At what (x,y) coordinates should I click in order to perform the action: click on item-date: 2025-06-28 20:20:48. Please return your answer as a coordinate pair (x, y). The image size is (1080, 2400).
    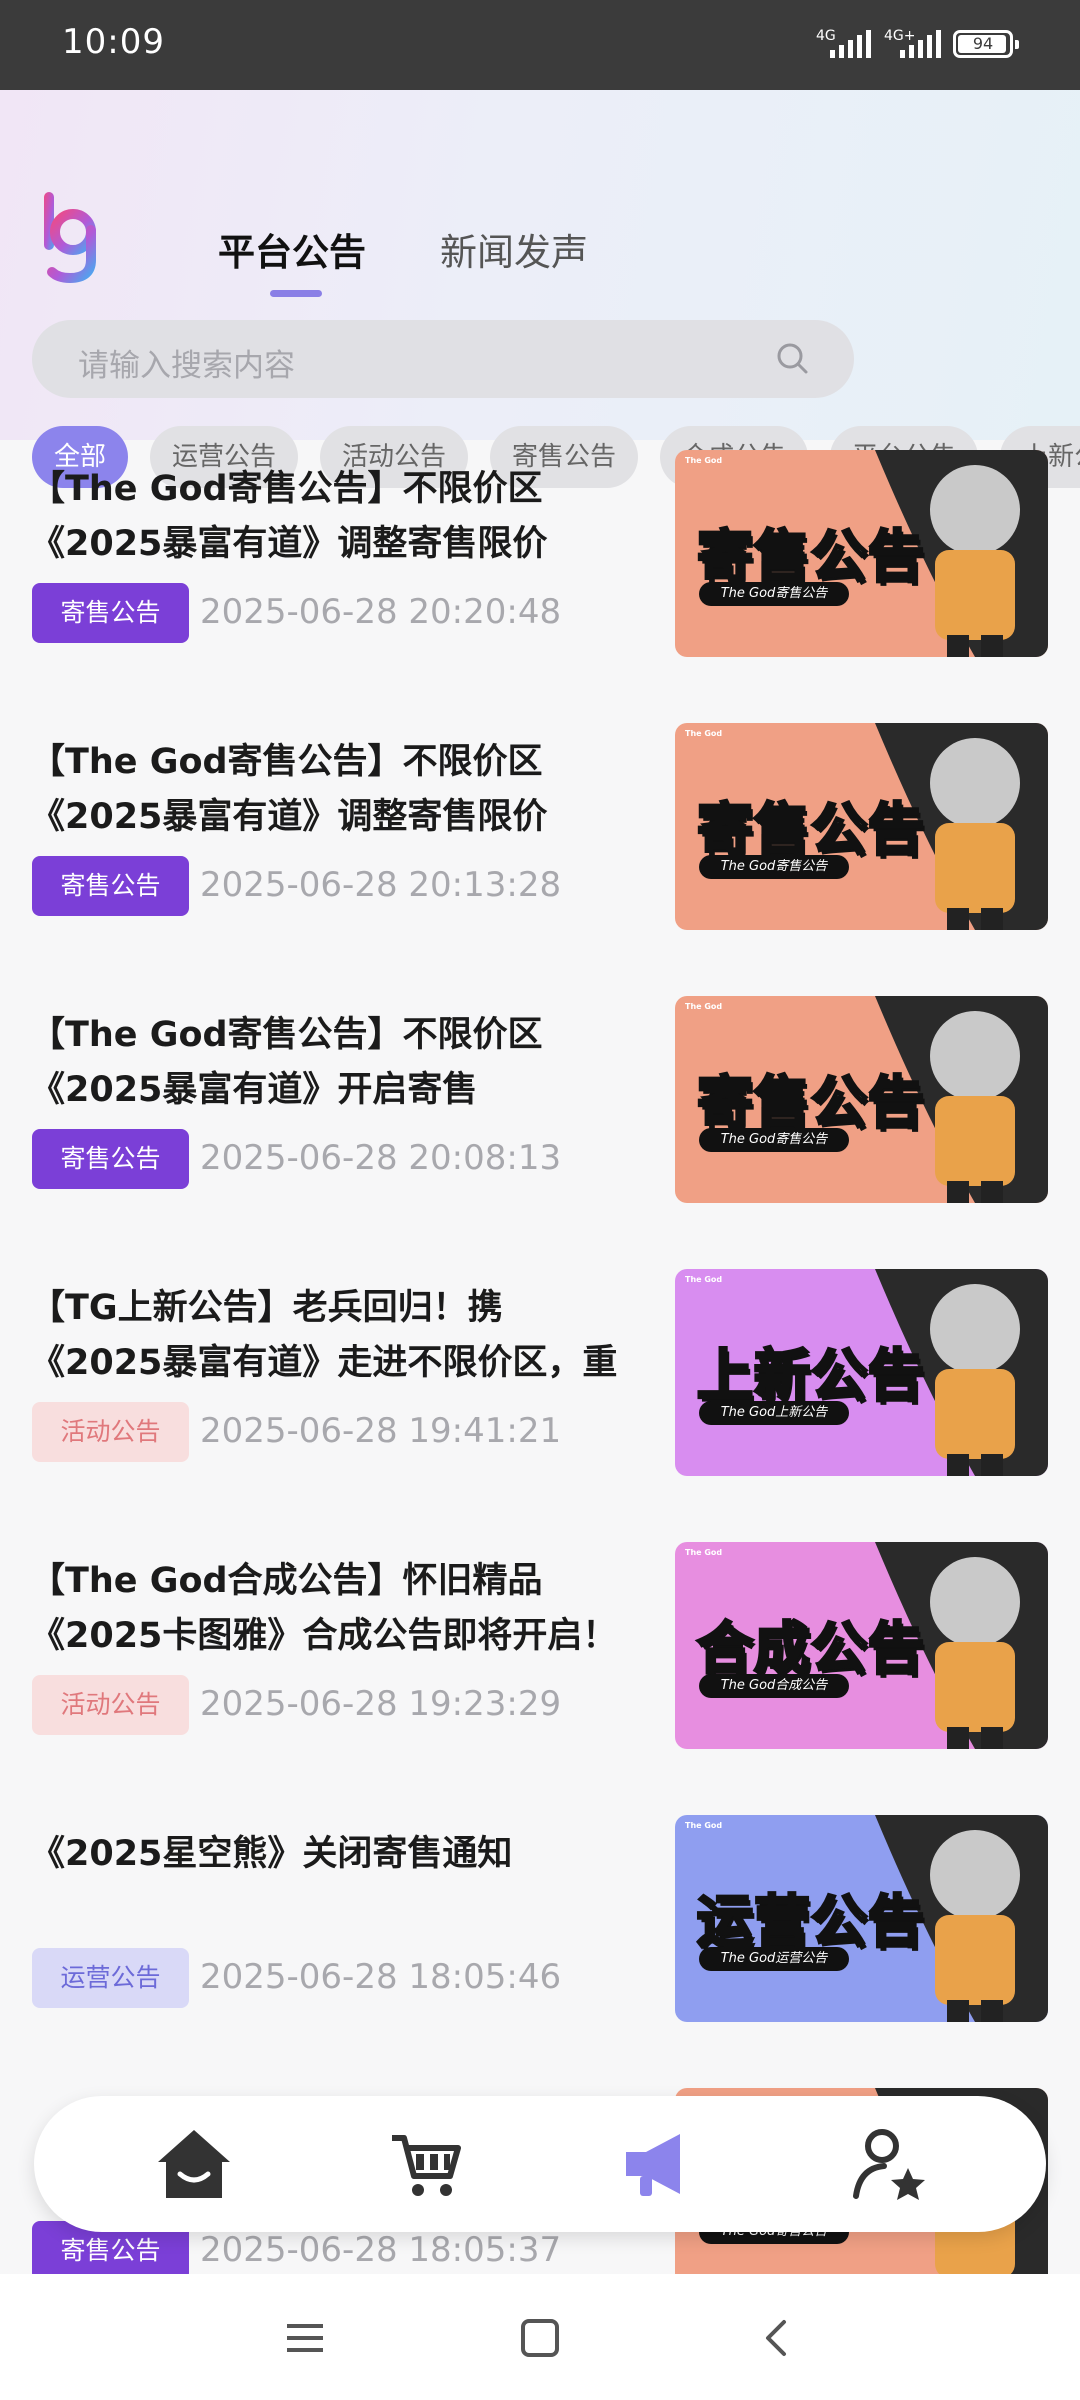
    Looking at the image, I should click on (381, 612).